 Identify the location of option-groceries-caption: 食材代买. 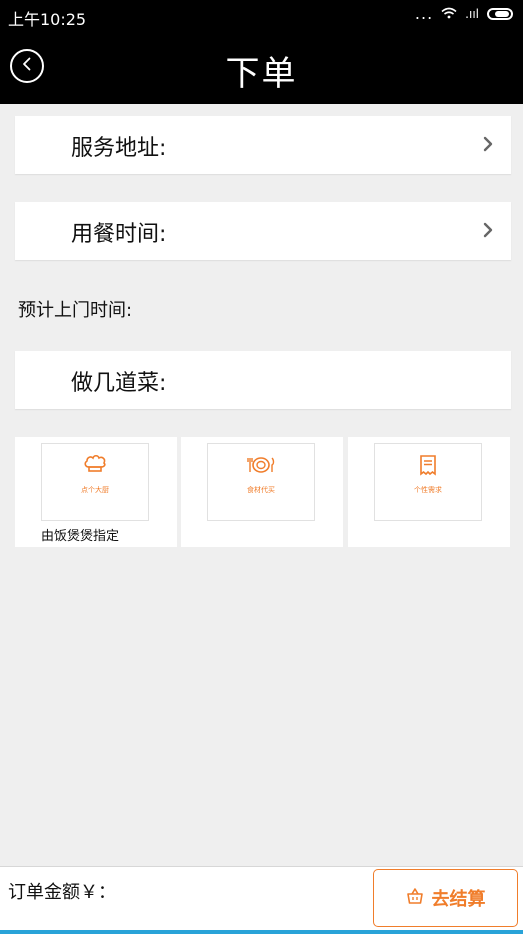
(261, 490).